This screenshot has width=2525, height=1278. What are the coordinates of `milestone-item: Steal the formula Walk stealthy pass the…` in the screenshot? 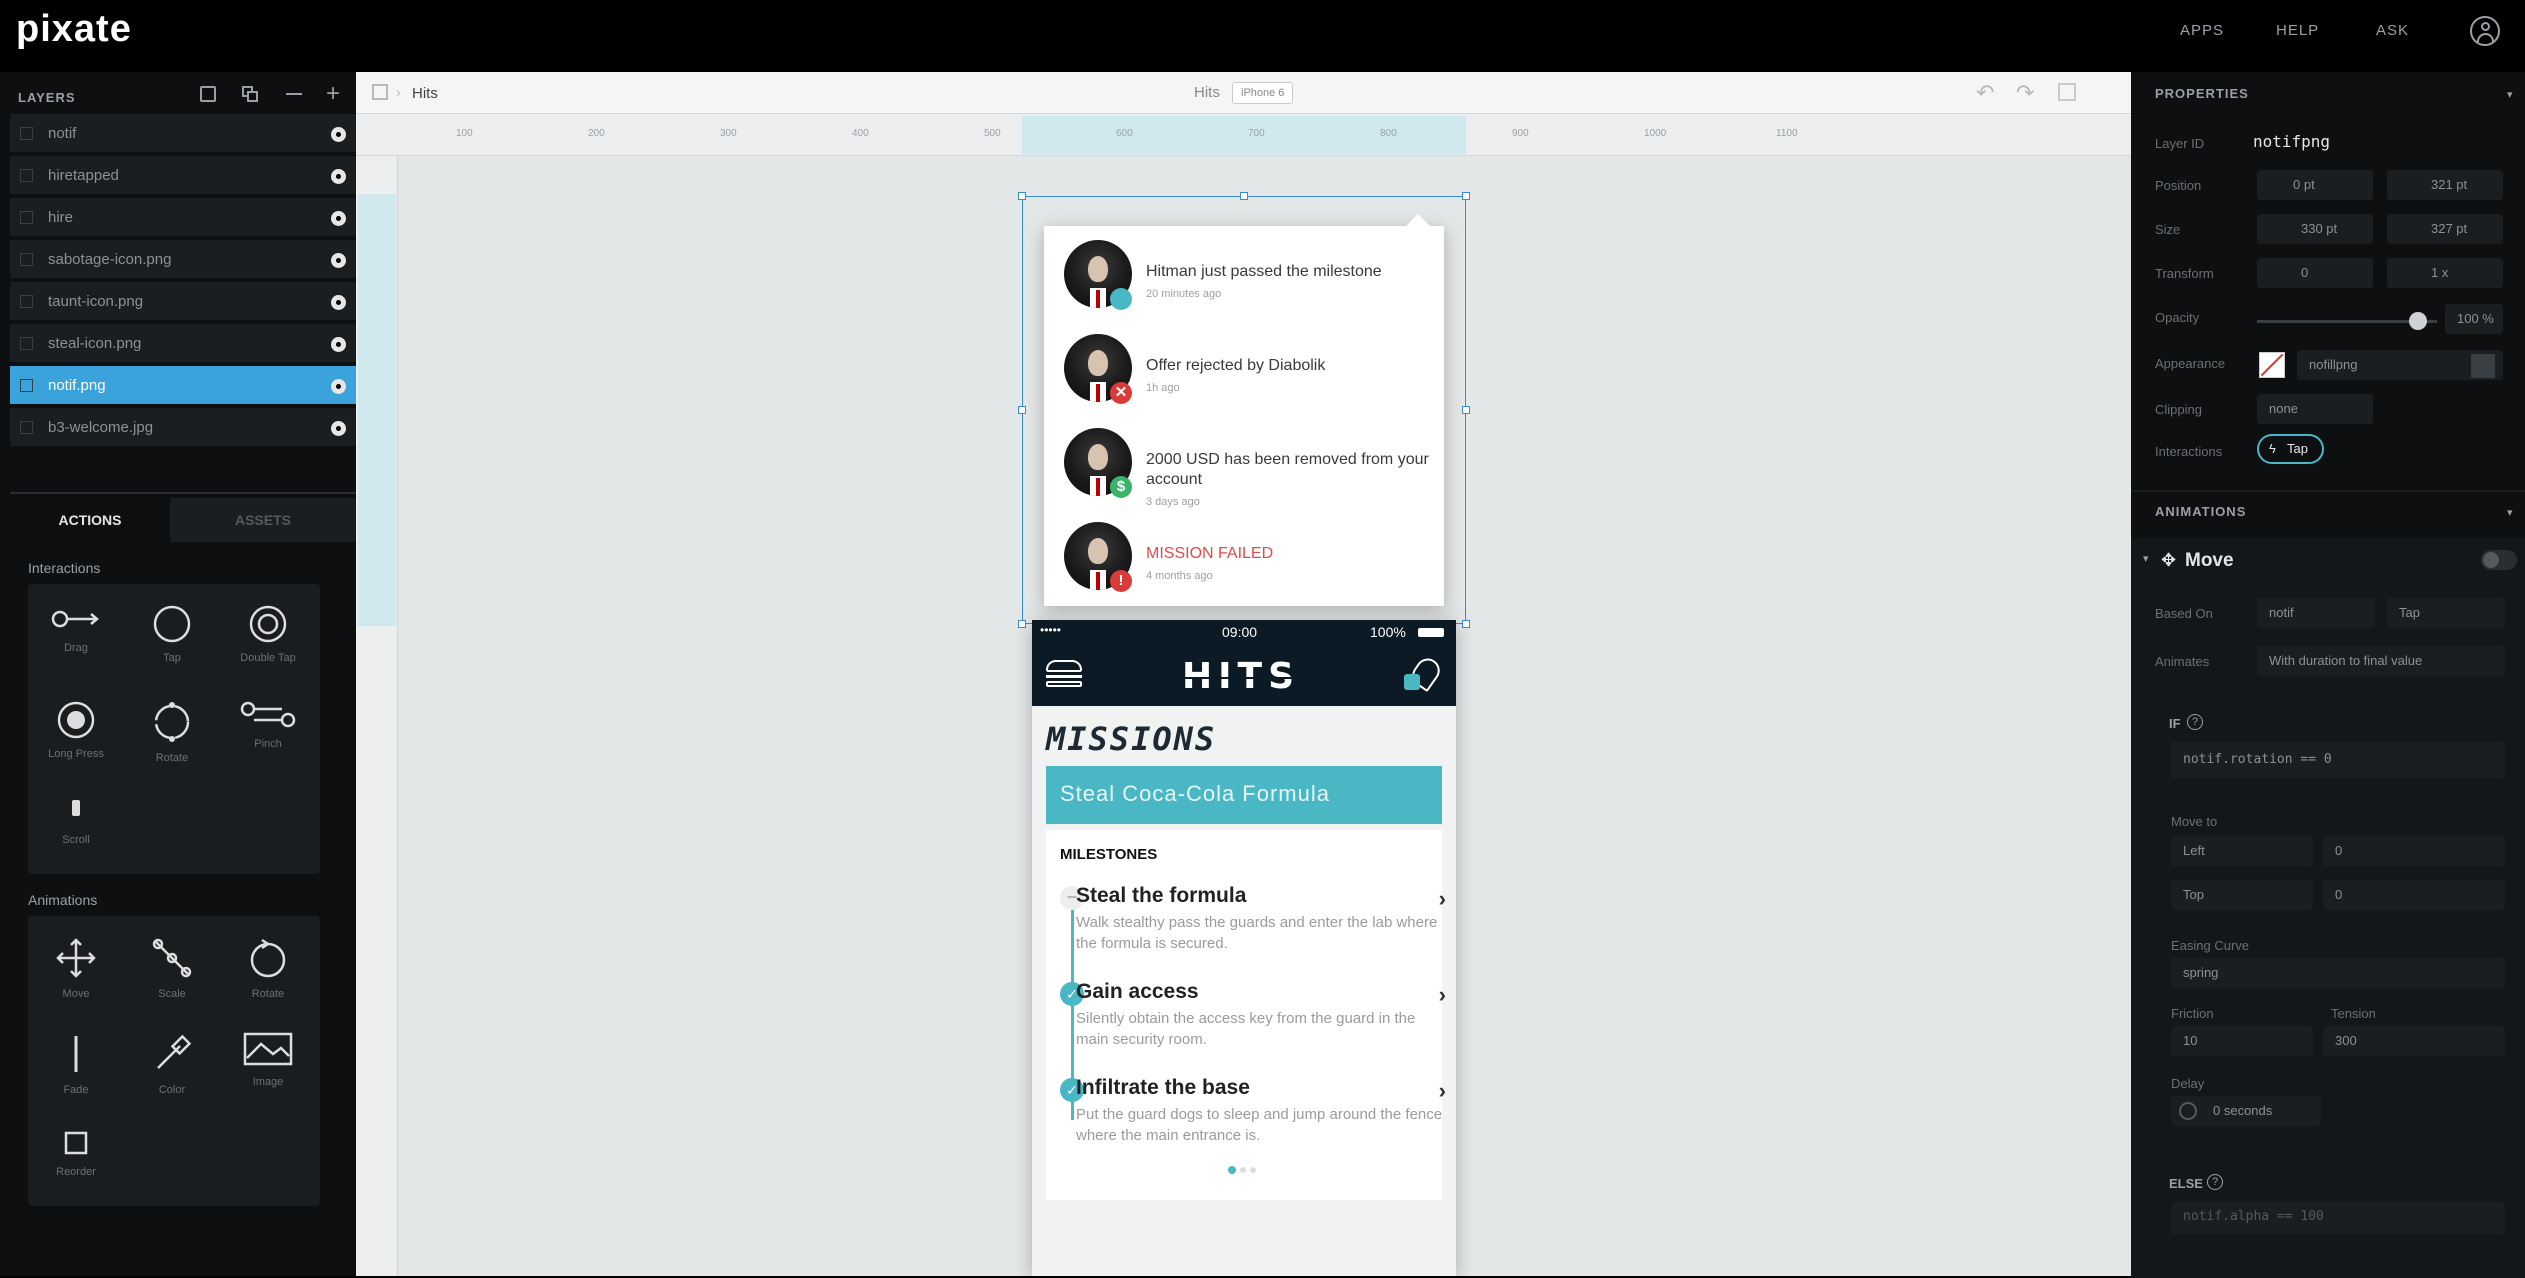 It's located at (1261, 919).